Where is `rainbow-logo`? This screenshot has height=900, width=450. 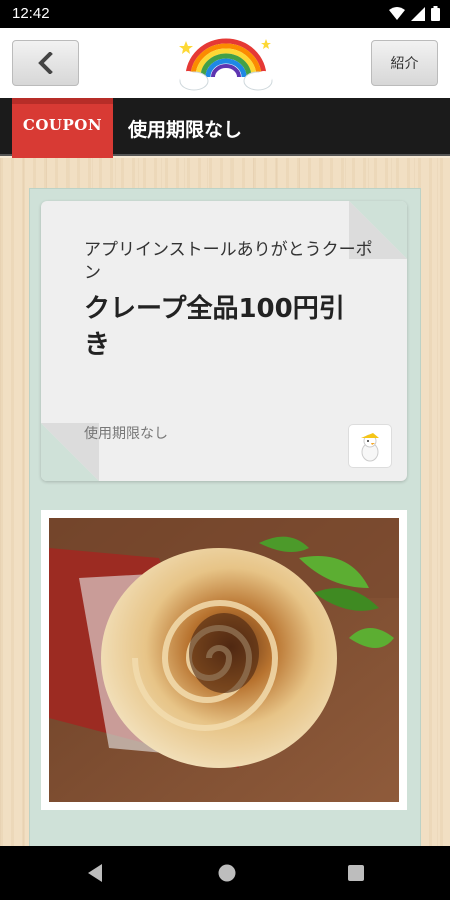 rainbow-logo is located at coordinates (226, 64).